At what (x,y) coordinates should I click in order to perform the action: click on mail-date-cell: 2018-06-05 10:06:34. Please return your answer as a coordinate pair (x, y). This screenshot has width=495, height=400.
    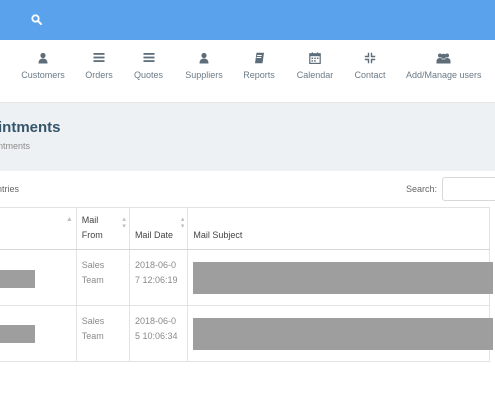
    Looking at the image, I should click on (159, 333).